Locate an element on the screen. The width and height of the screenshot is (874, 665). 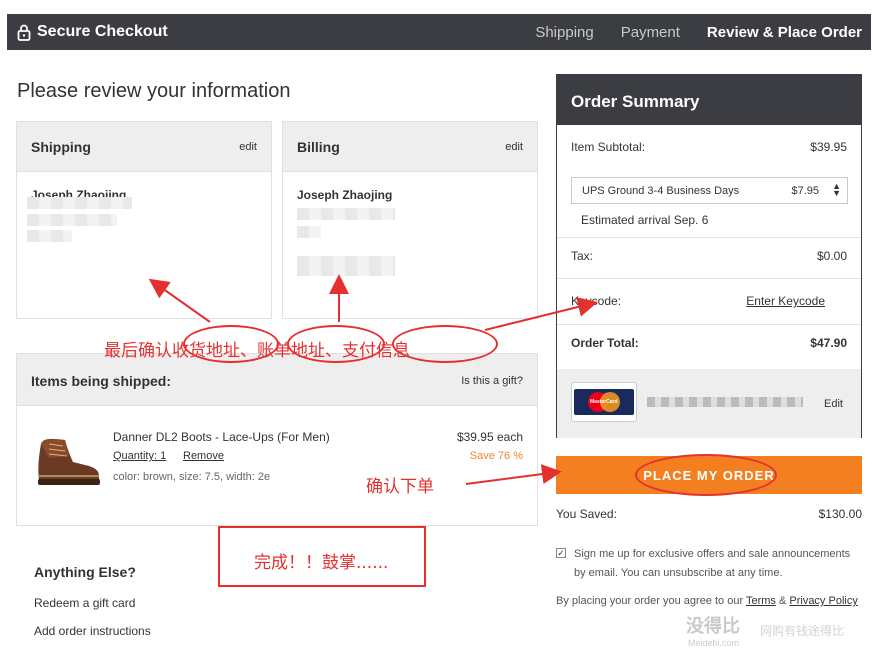
gift-link: Is this a gift? is located at coordinates (492, 381).